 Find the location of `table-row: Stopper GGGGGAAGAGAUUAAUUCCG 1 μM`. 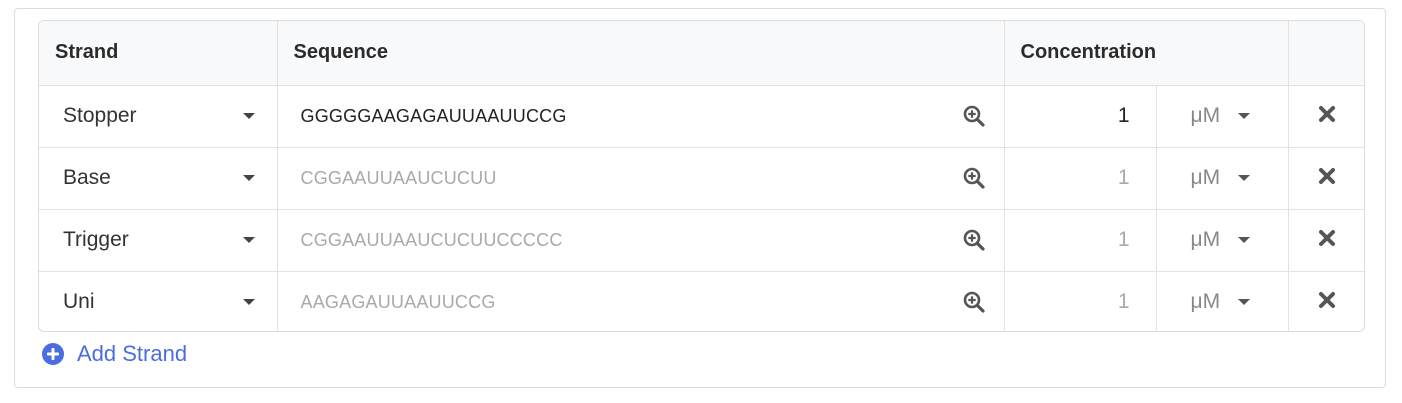

table-row: Stopper GGGGGAAGAGAUUAAUUCCG 1 μM is located at coordinates (702, 116).